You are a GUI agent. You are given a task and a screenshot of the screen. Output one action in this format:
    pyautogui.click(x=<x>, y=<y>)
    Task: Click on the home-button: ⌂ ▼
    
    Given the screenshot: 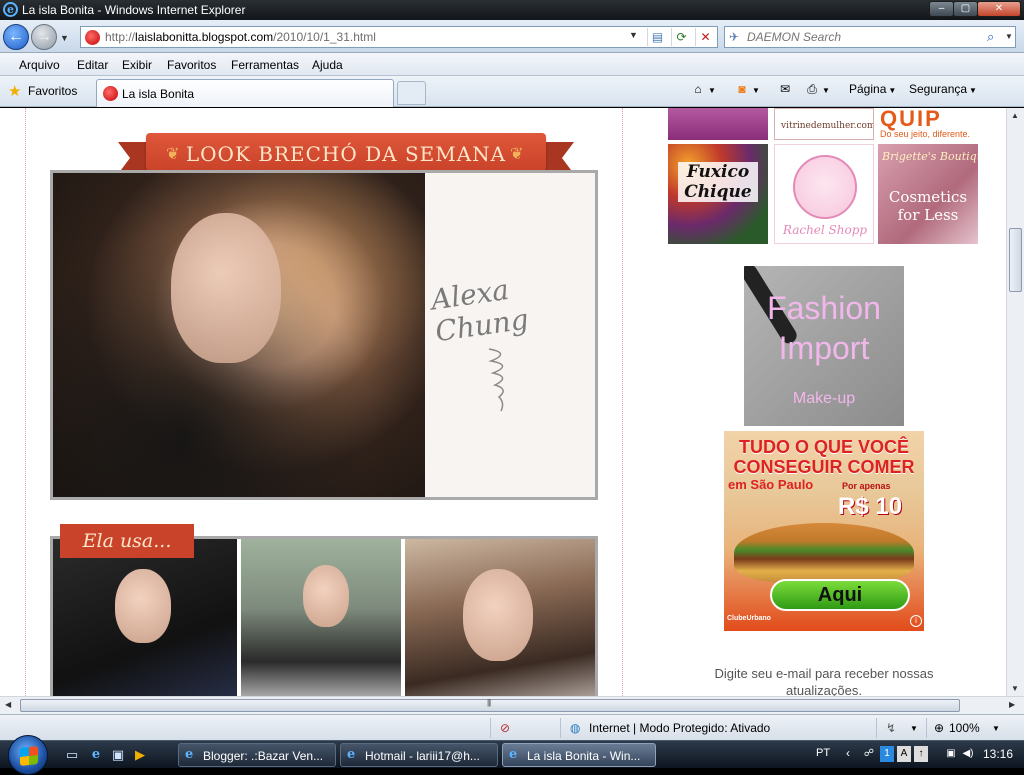 What is the action you would take?
    pyautogui.click(x=703, y=91)
    